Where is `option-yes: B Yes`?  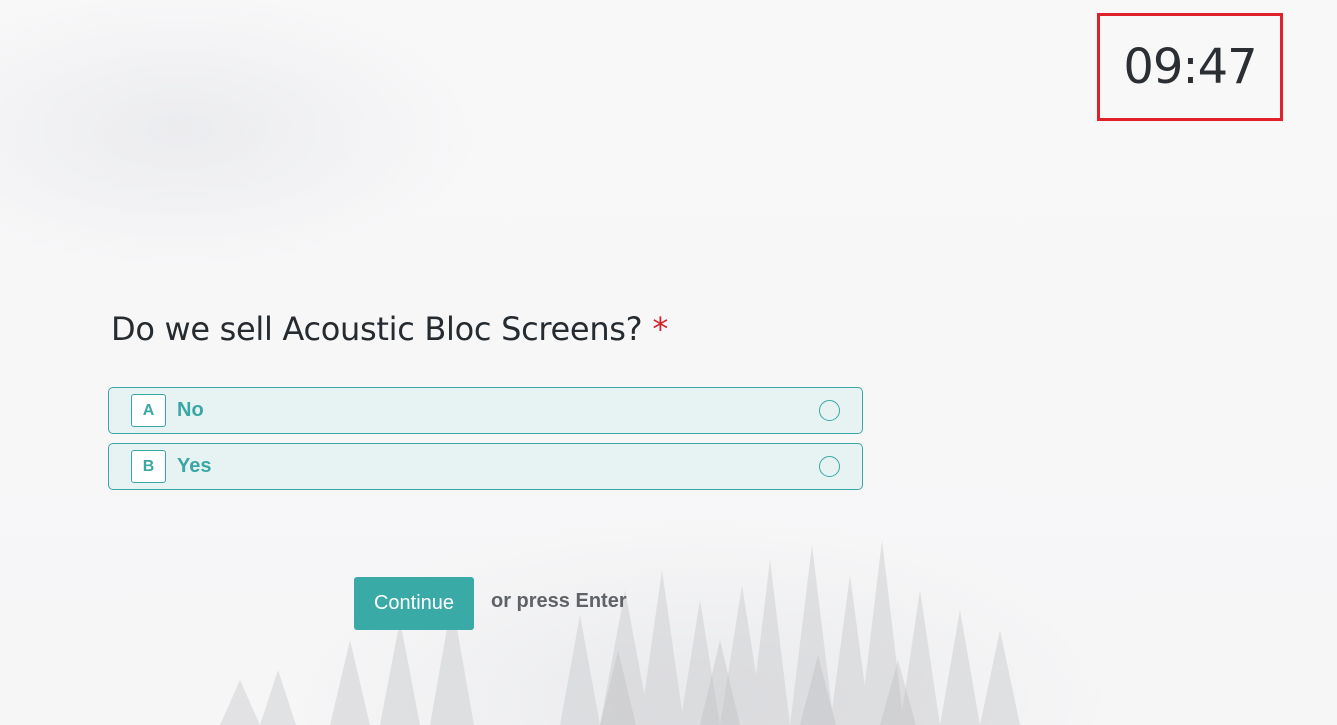
option-yes: B Yes is located at coordinates (485, 466).